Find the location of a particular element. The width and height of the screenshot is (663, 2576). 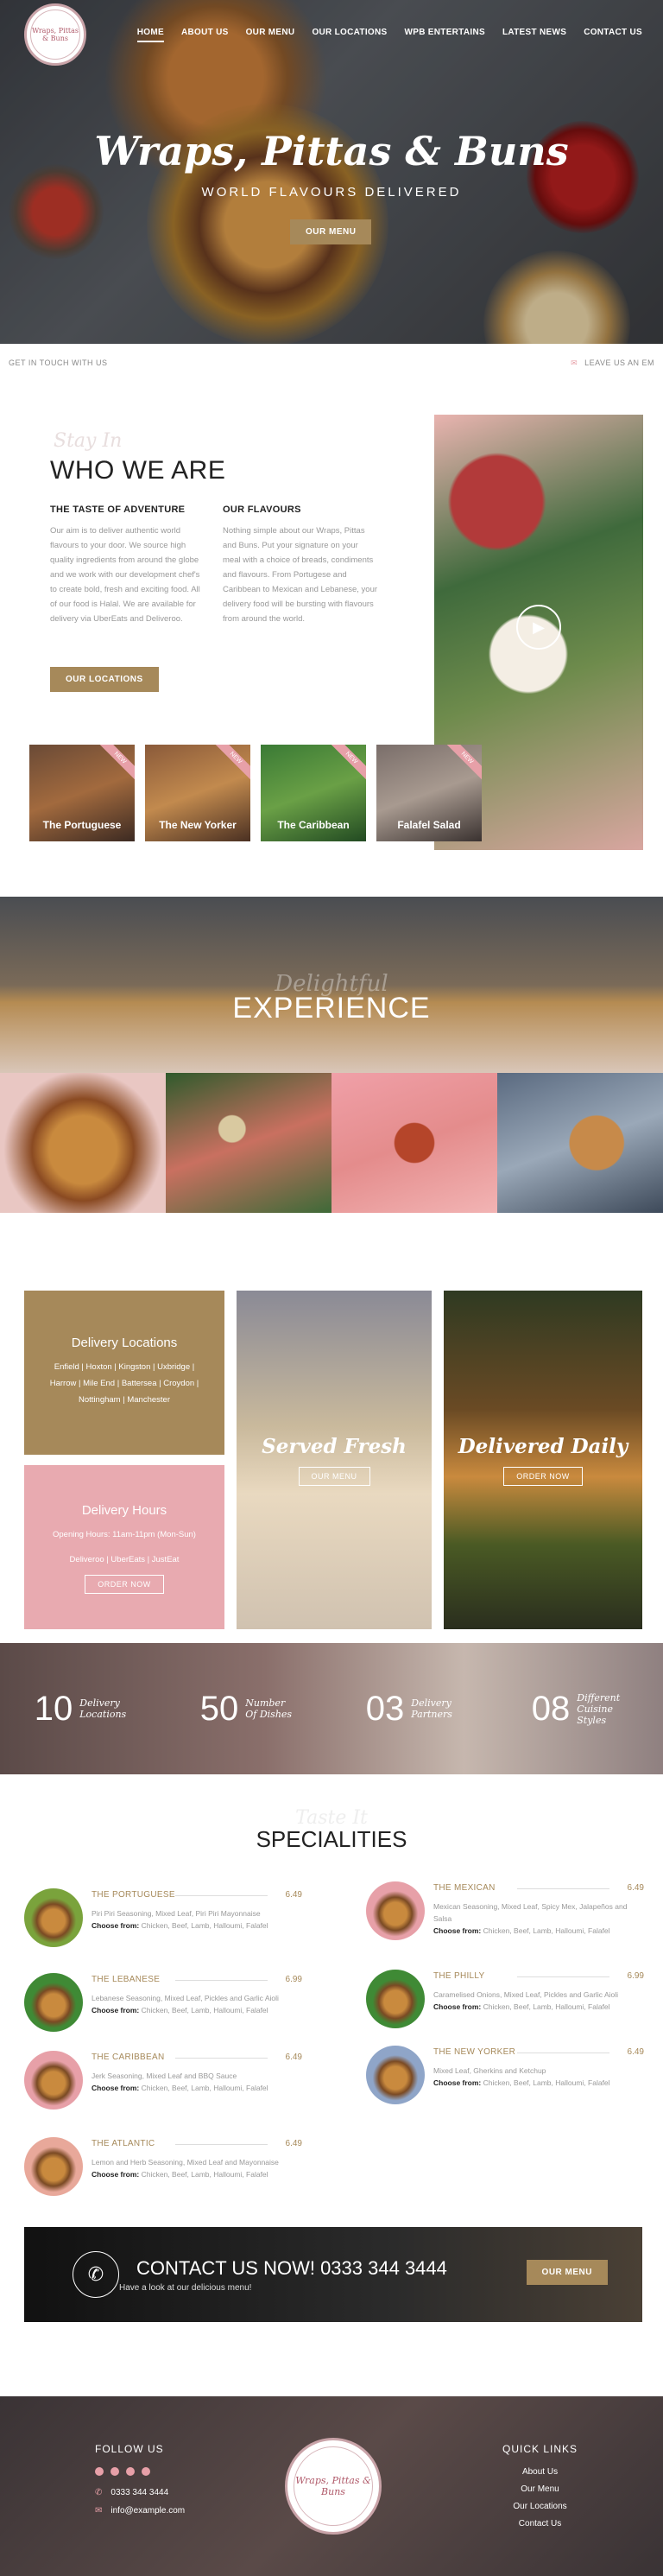

who-title: WHO WE ARE is located at coordinates (138, 470).